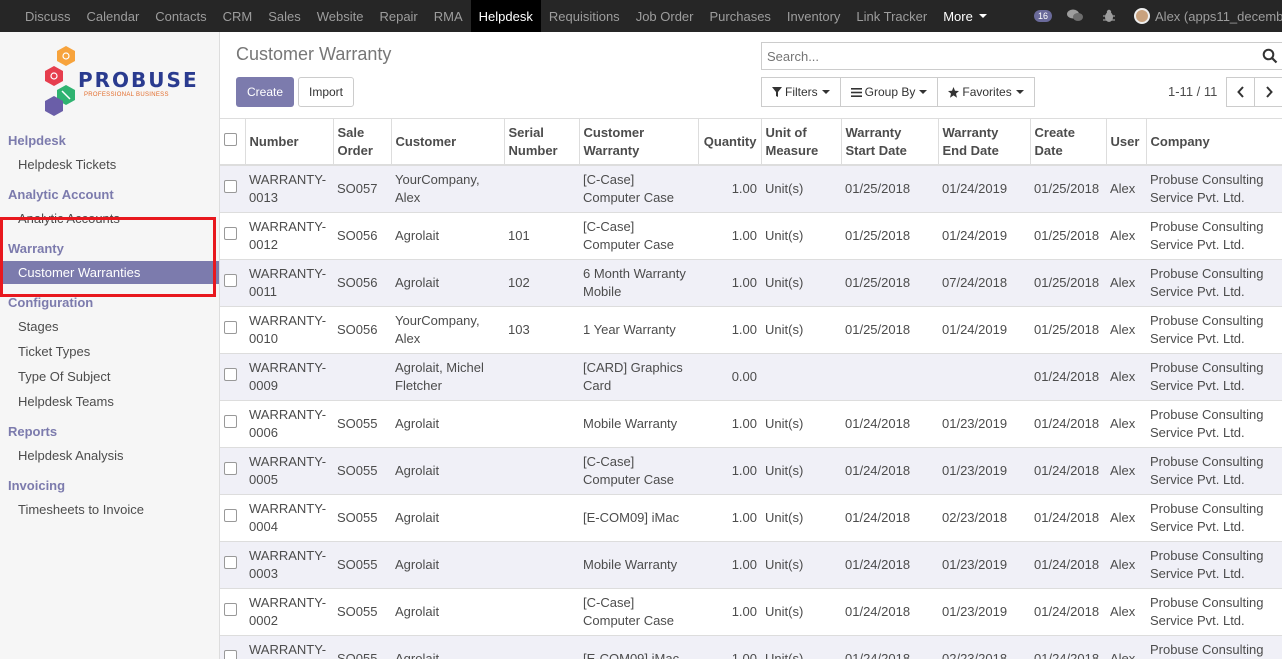  Describe the element at coordinates (1007, 56) in the screenshot. I see `search-input` at that location.